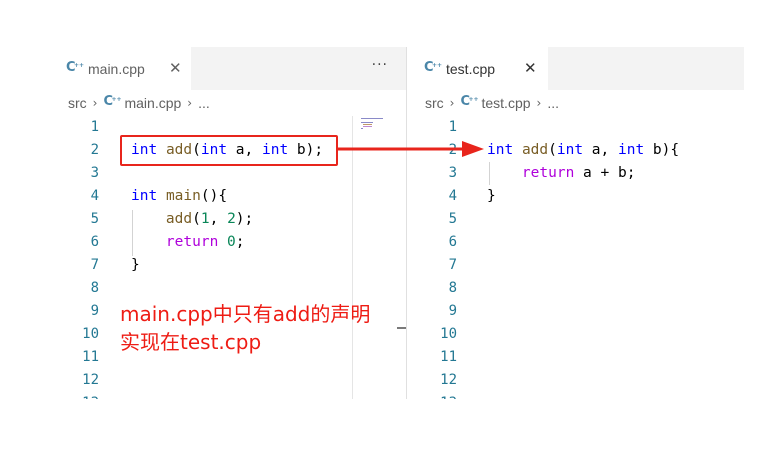 The height and width of the screenshot is (456, 779). Describe the element at coordinates (245, 328) in the screenshot. I see `annotation-text: main.cpp中只有add的声明 实现在test.cpp` at that location.